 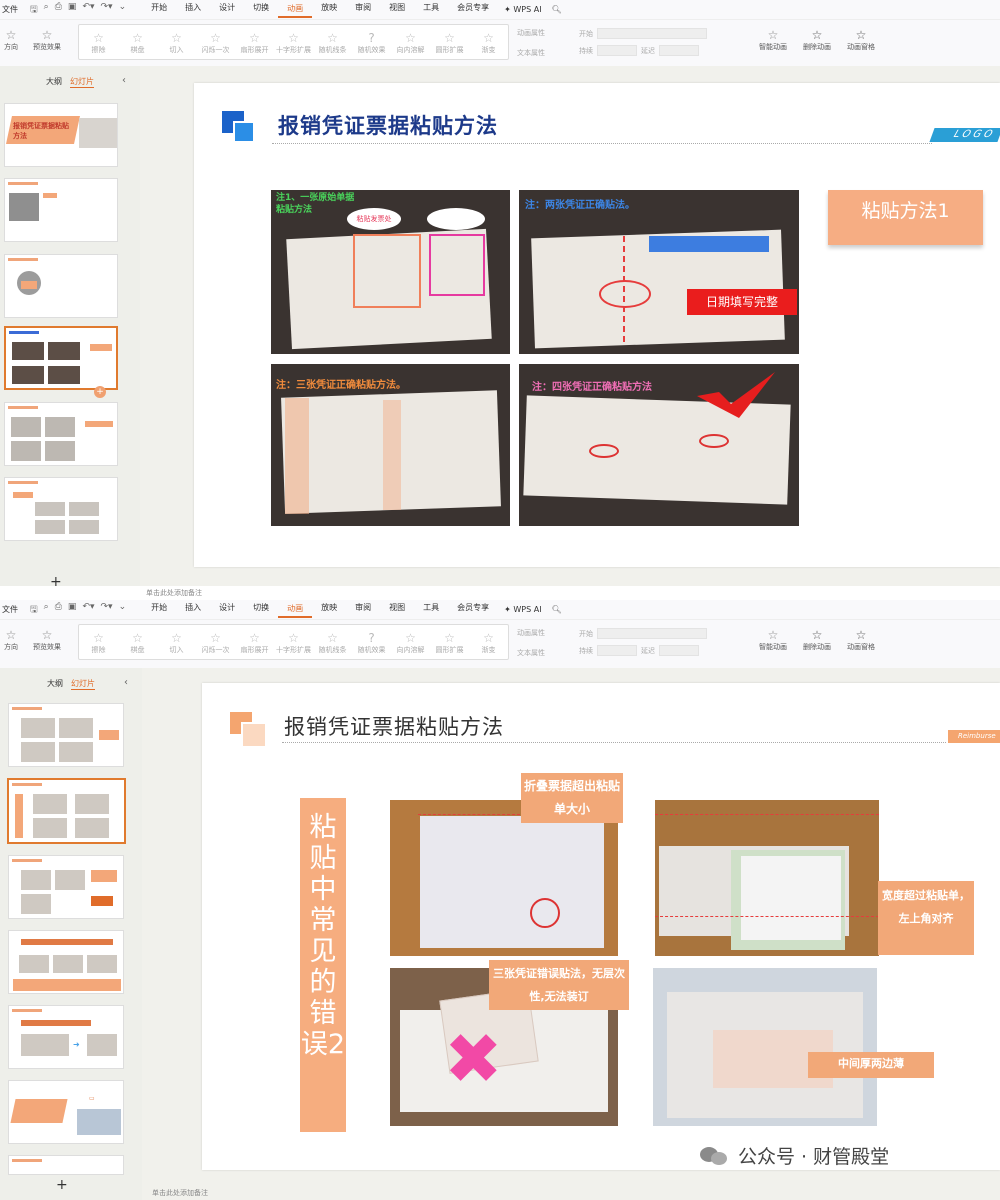 What do you see at coordinates (107, 610) in the screenshot?
I see `redo-icon: ↷▾` at bounding box center [107, 610].